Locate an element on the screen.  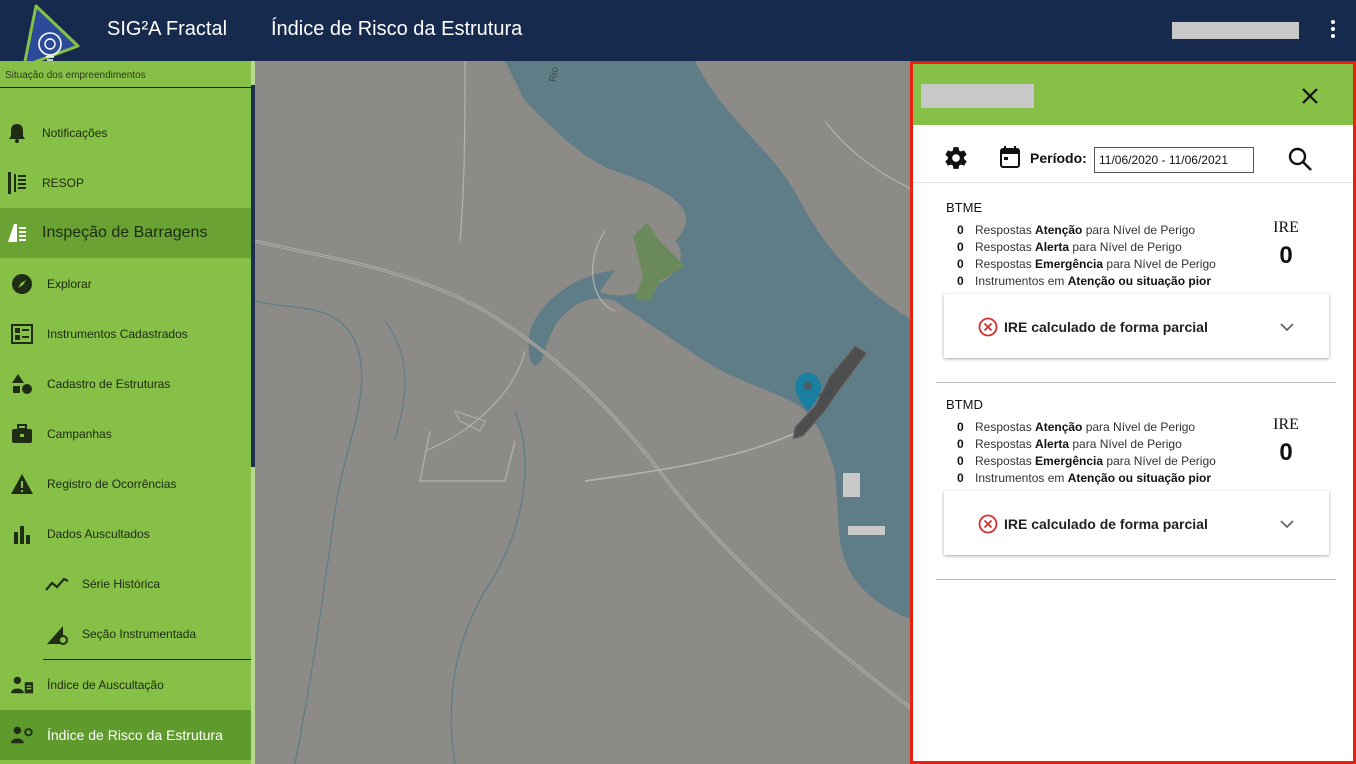
sidebar-item-label: Série Histórica is located at coordinates (121, 584).